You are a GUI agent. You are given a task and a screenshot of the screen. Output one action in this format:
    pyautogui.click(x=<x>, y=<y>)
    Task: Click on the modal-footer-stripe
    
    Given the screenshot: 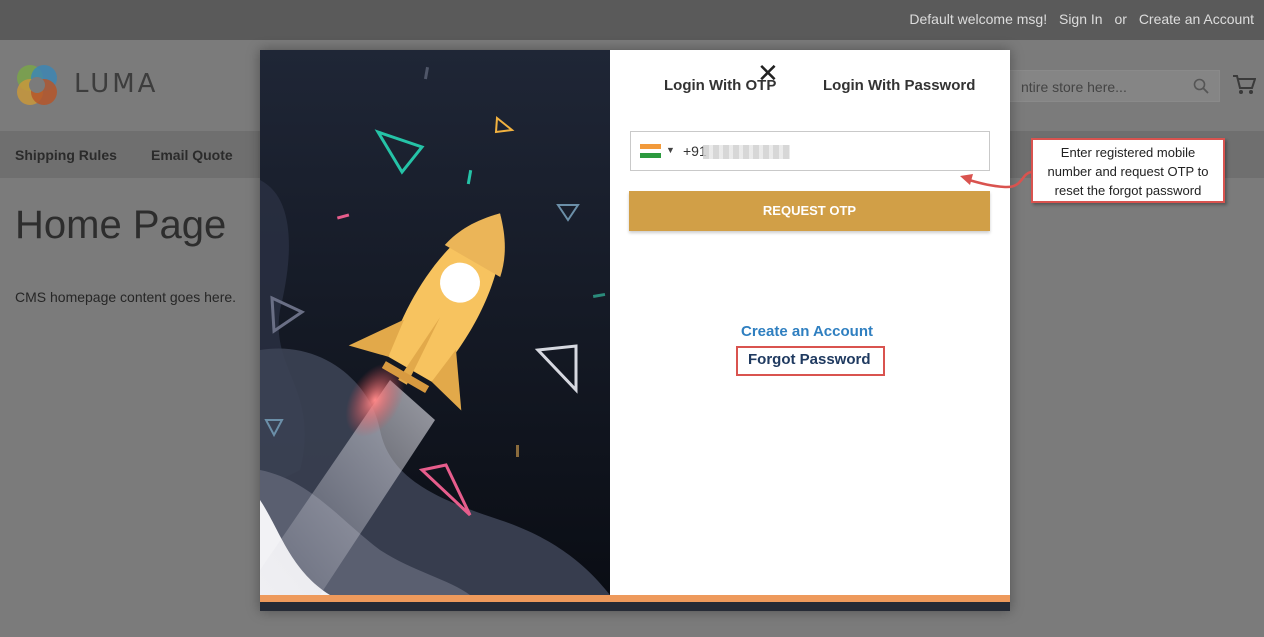 What is the action you would take?
    pyautogui.click(x=635, y=603)
    